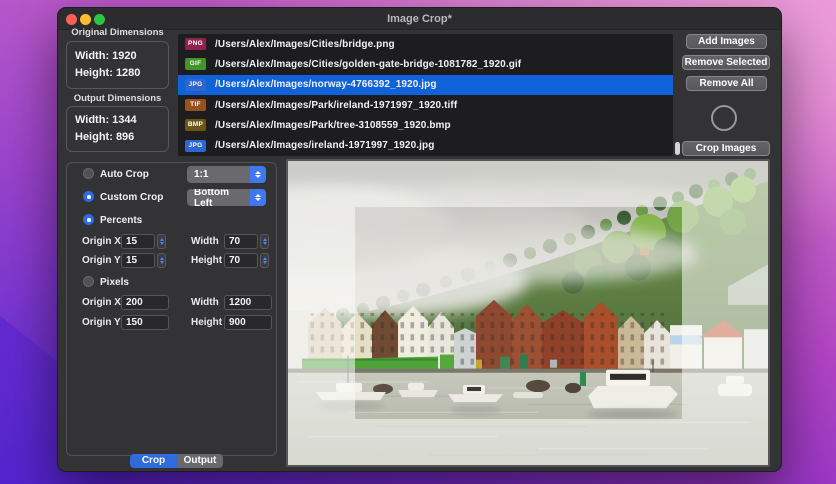  I want to click on percent-origin-y-field, so click(138, 260).